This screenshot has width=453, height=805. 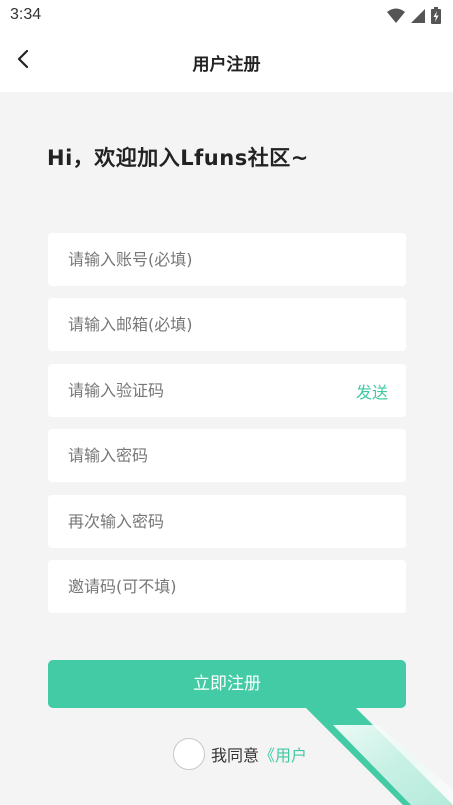 I want to click on email-input, so click(x=227, y=324).